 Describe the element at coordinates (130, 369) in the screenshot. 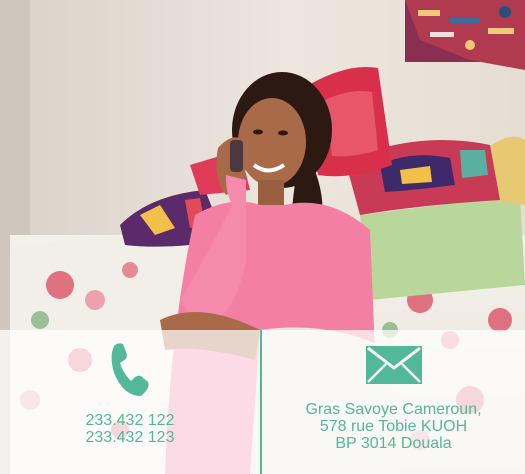

I see `phone-icon` at that location.